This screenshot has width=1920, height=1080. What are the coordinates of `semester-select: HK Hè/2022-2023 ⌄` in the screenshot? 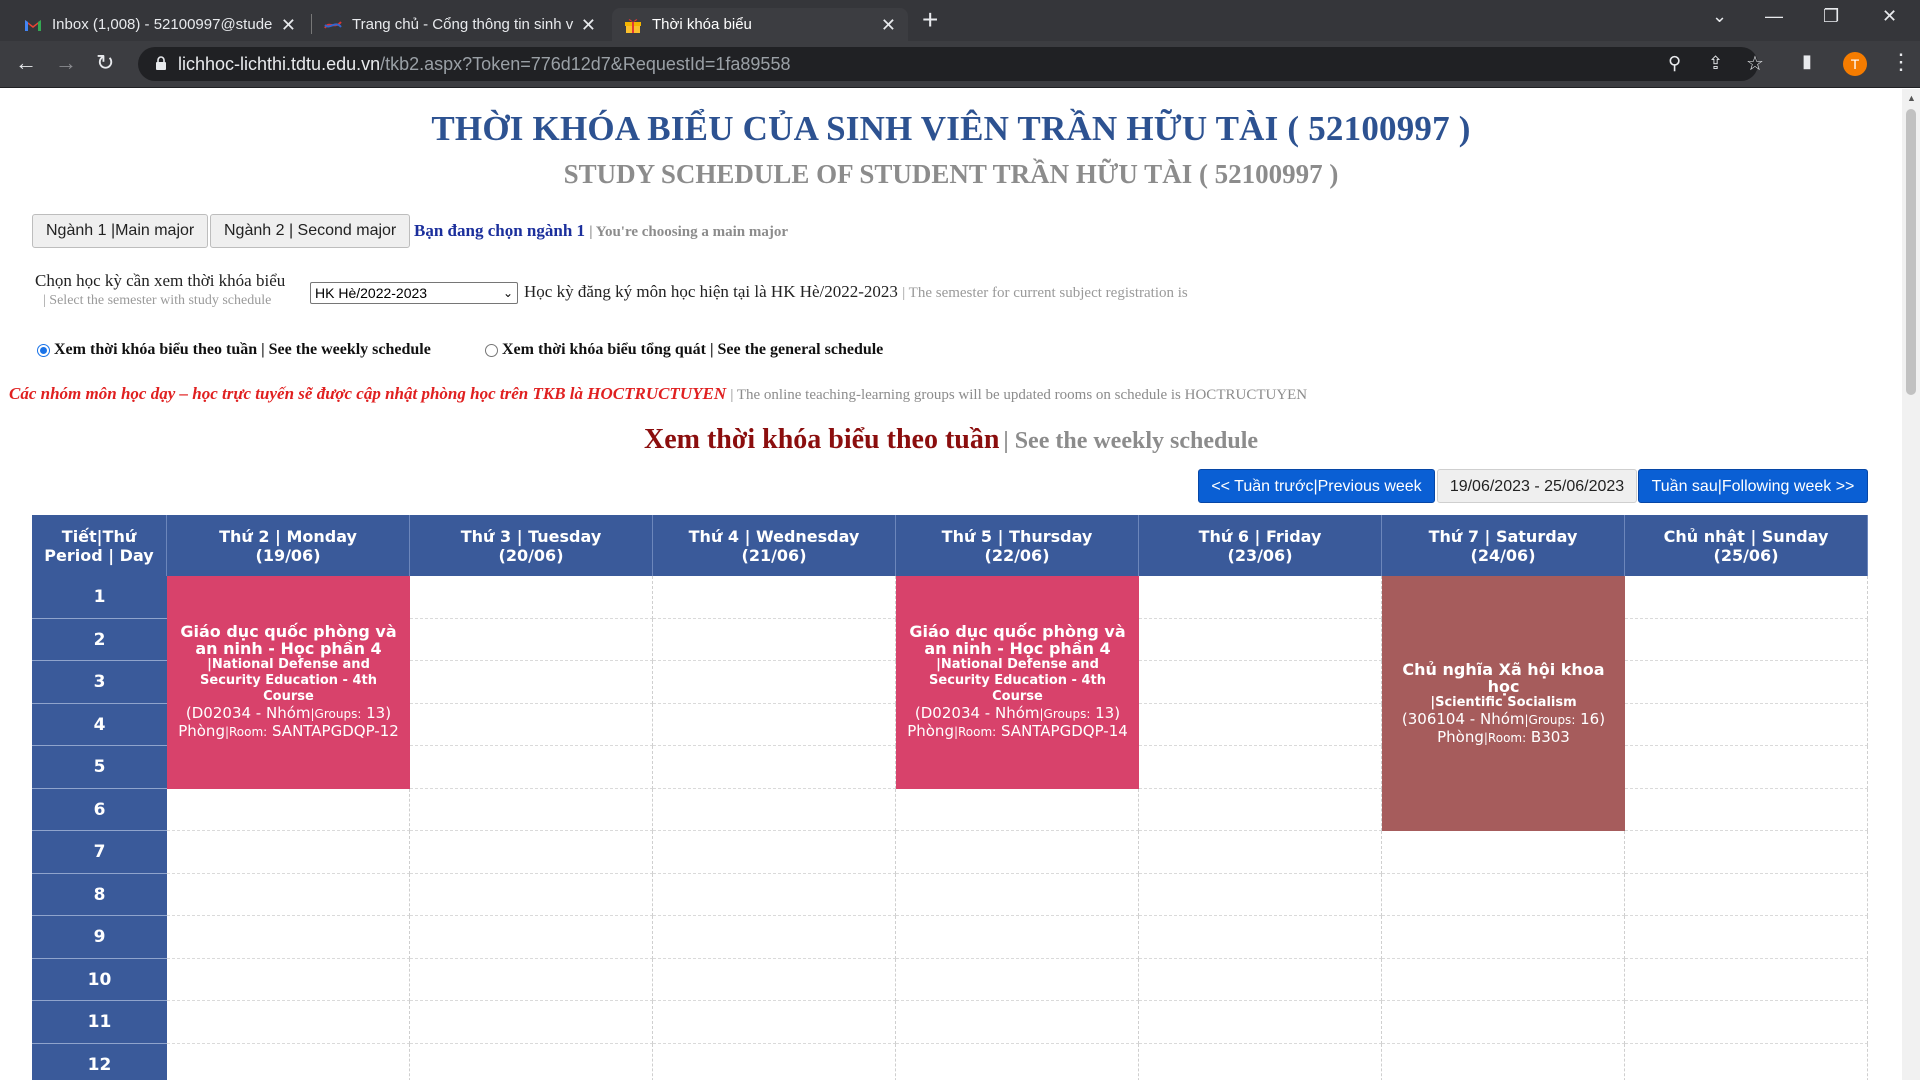 It's located at (414, 293).